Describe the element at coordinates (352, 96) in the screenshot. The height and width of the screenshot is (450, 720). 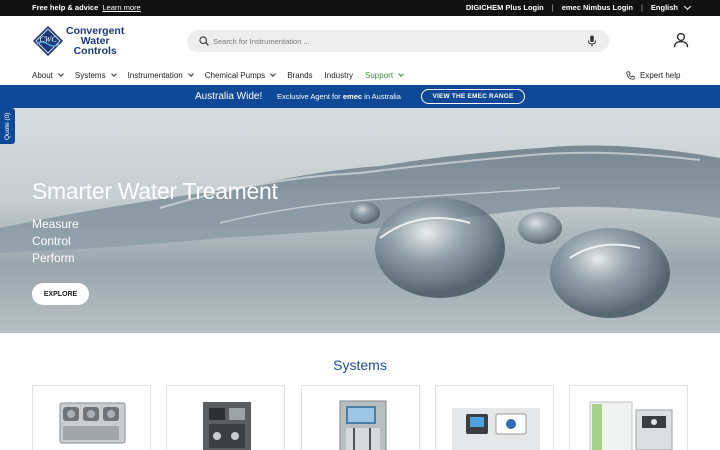
I see `agent-brand: emec` at that location.